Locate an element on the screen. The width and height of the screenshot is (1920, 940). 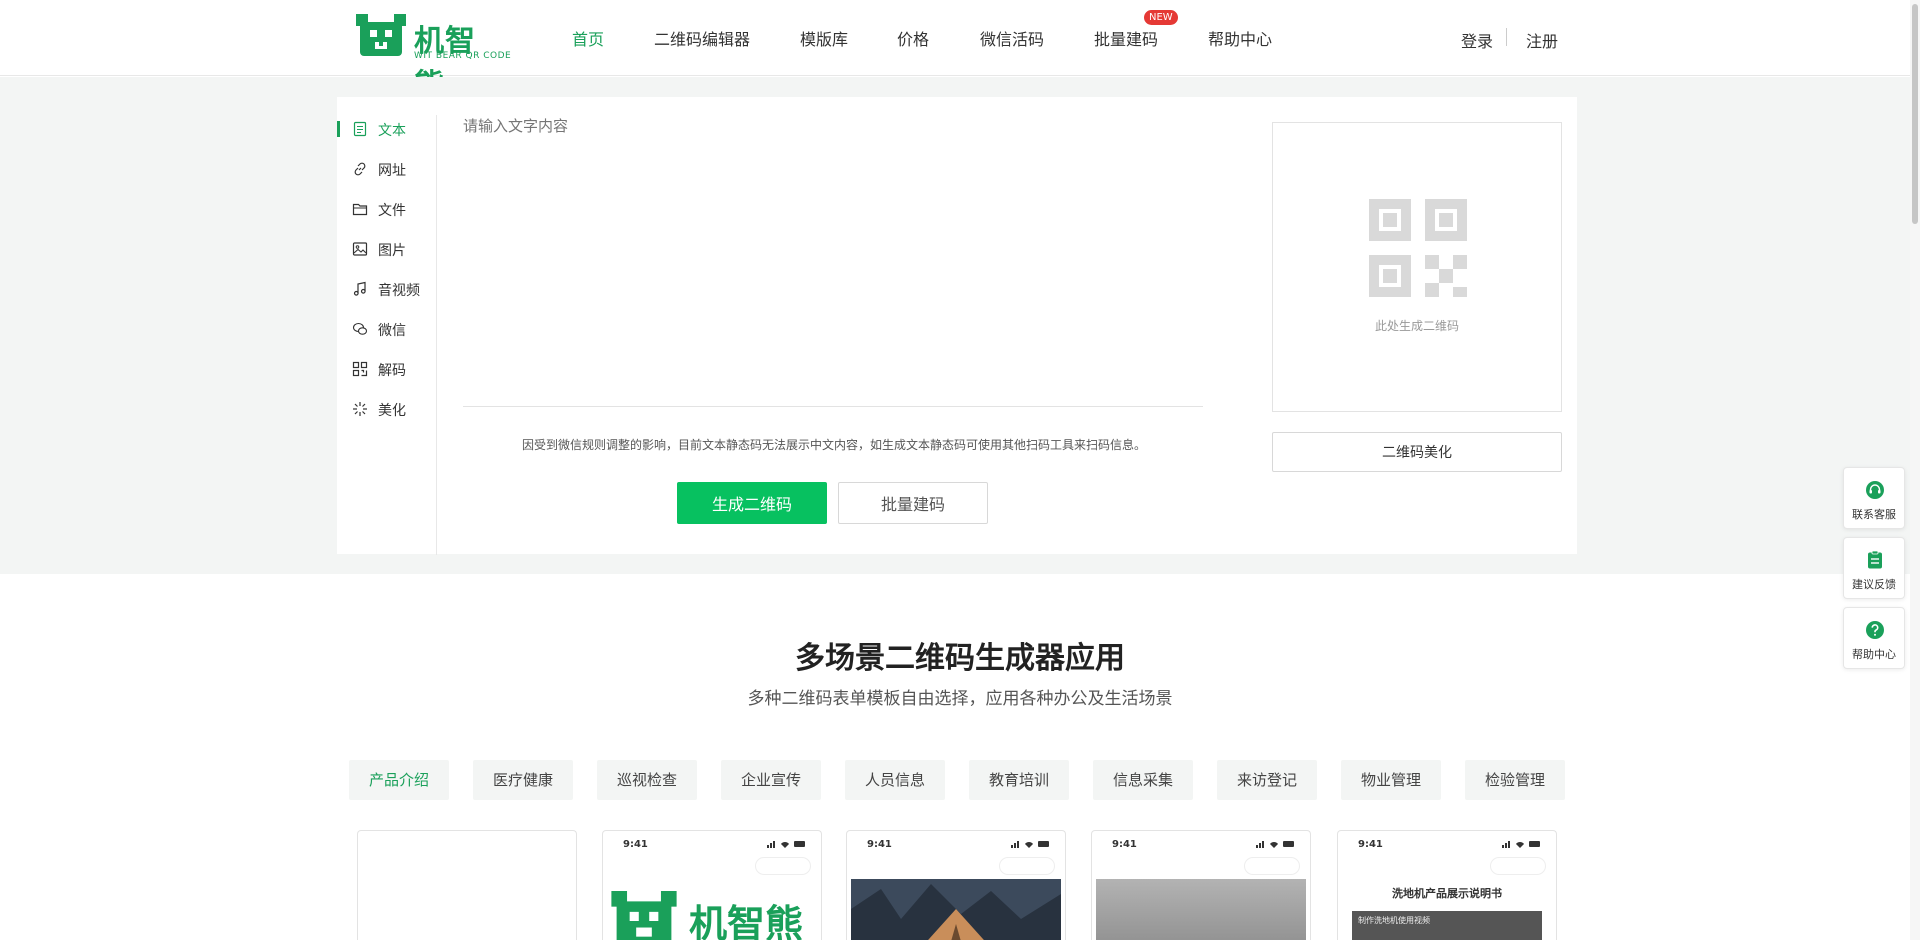
page-scrollbar is located at coordinates (1915, 470).